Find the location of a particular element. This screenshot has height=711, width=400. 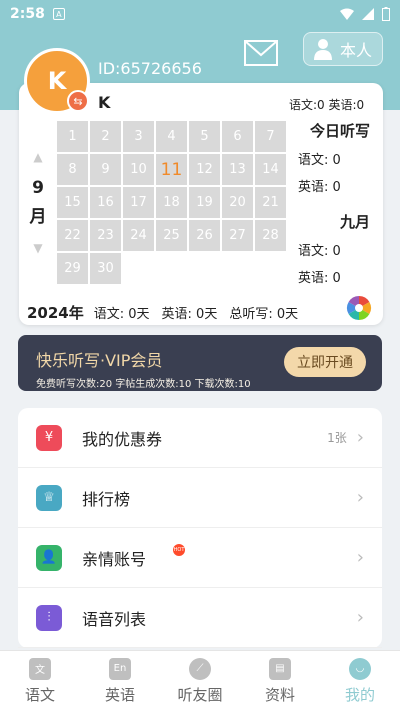

calendar-day: 16 is located at coordinates (105, 202).